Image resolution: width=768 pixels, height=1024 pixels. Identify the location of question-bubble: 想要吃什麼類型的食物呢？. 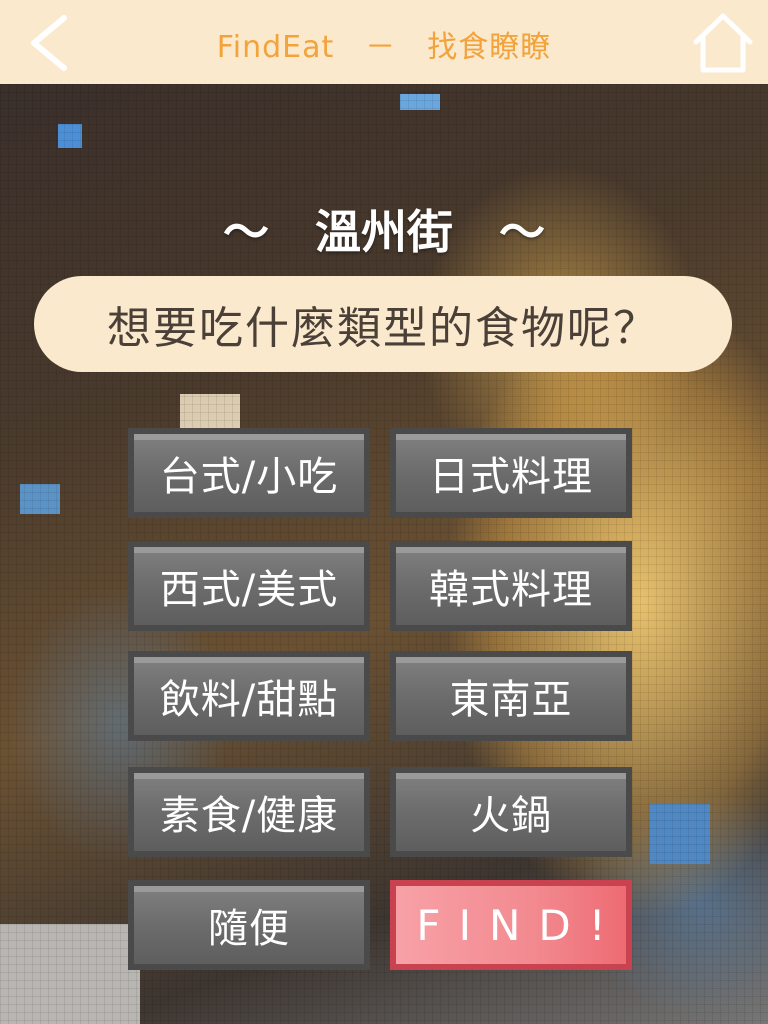
(383, 324).